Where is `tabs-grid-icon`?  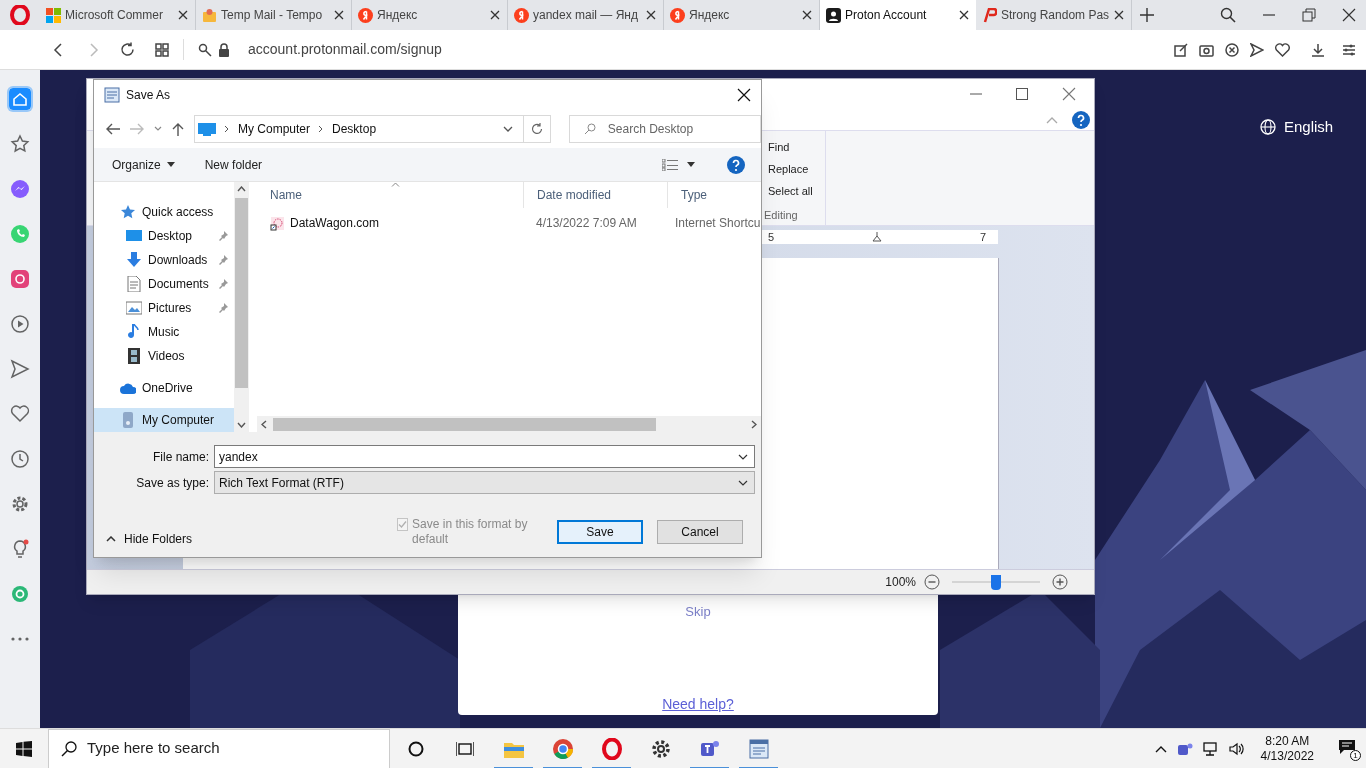
tabs-grid-icon is located at coordinates (162, 49).